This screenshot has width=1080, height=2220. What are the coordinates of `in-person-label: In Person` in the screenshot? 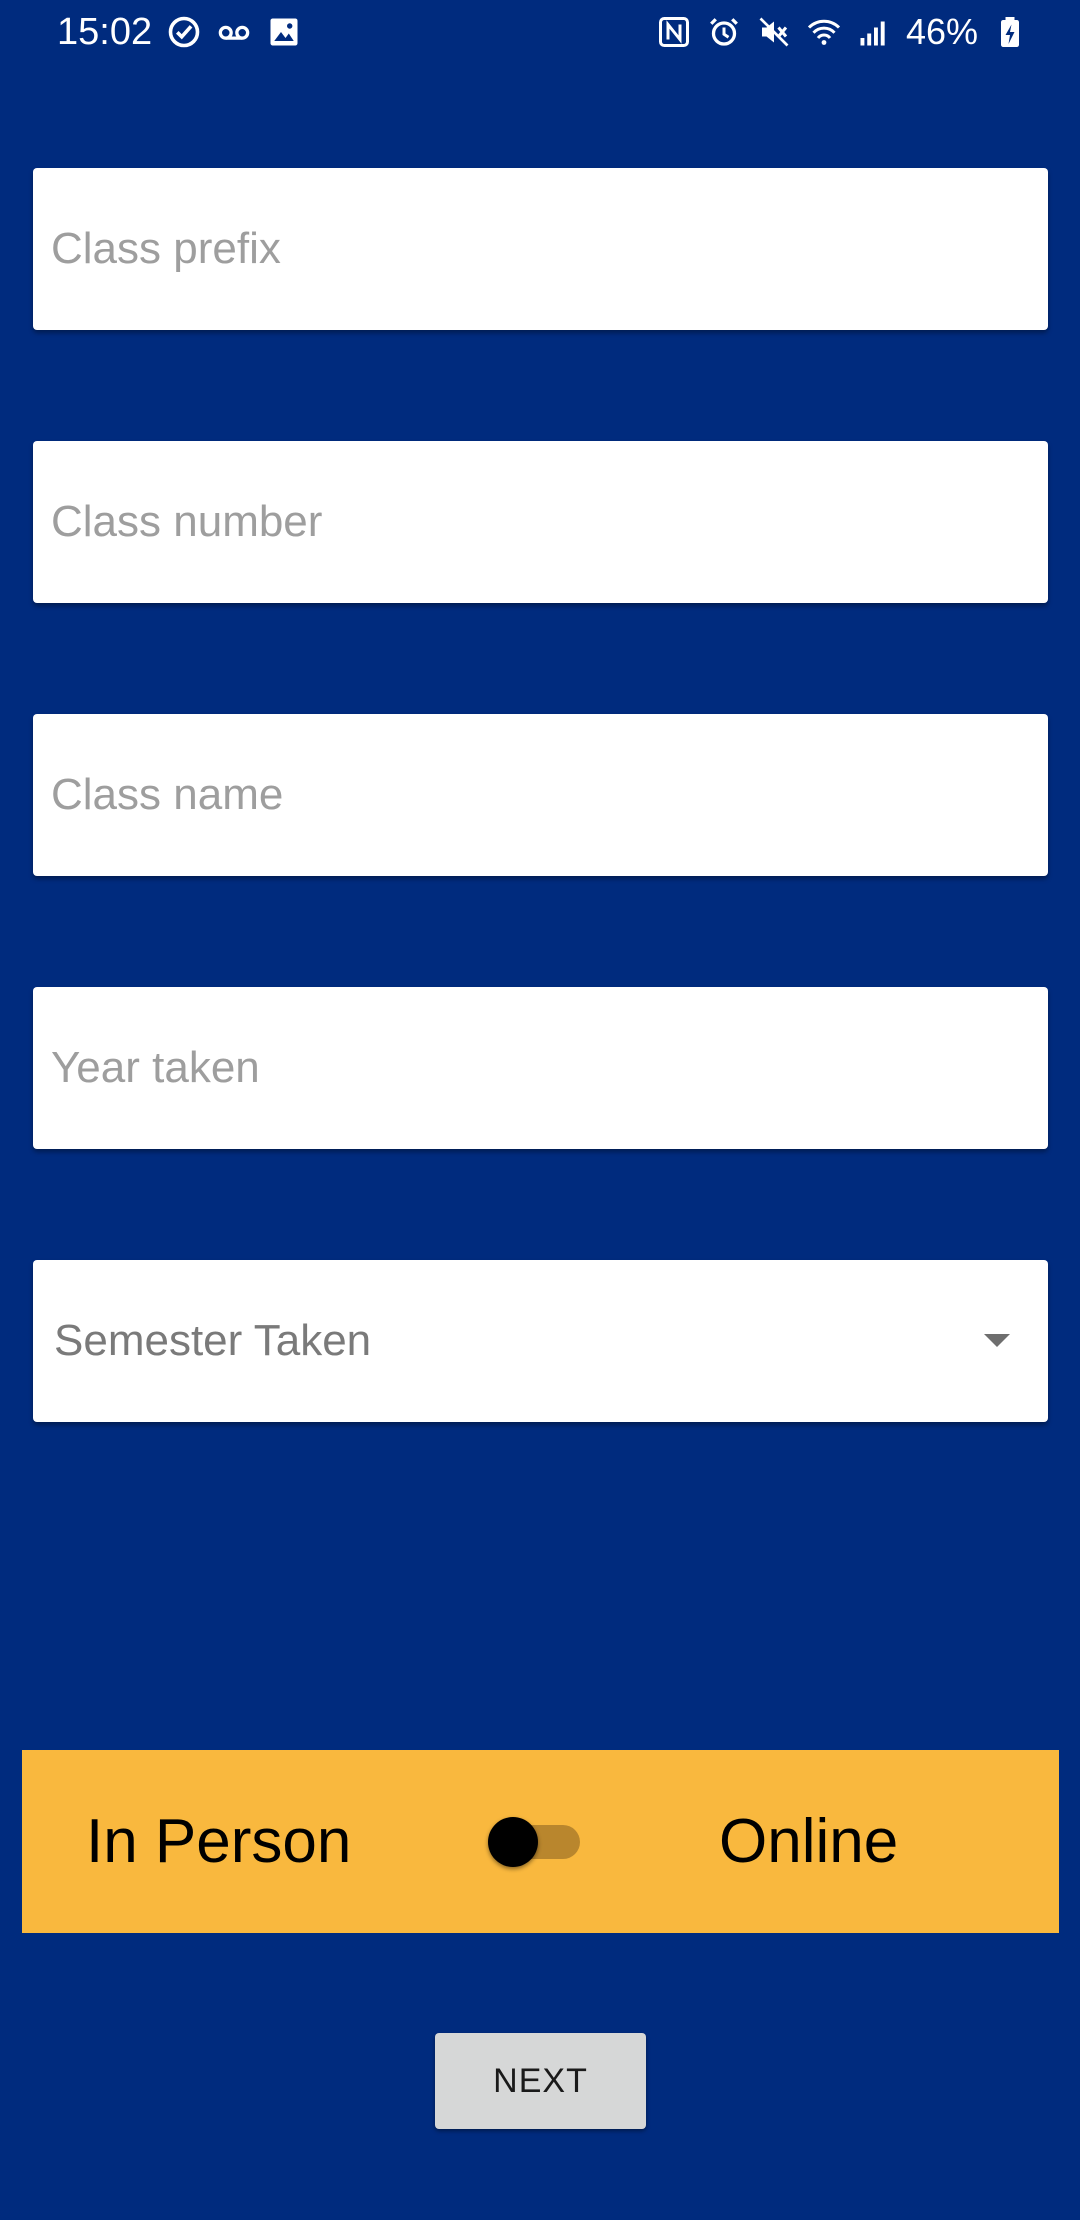 It's located at (219, 1841).